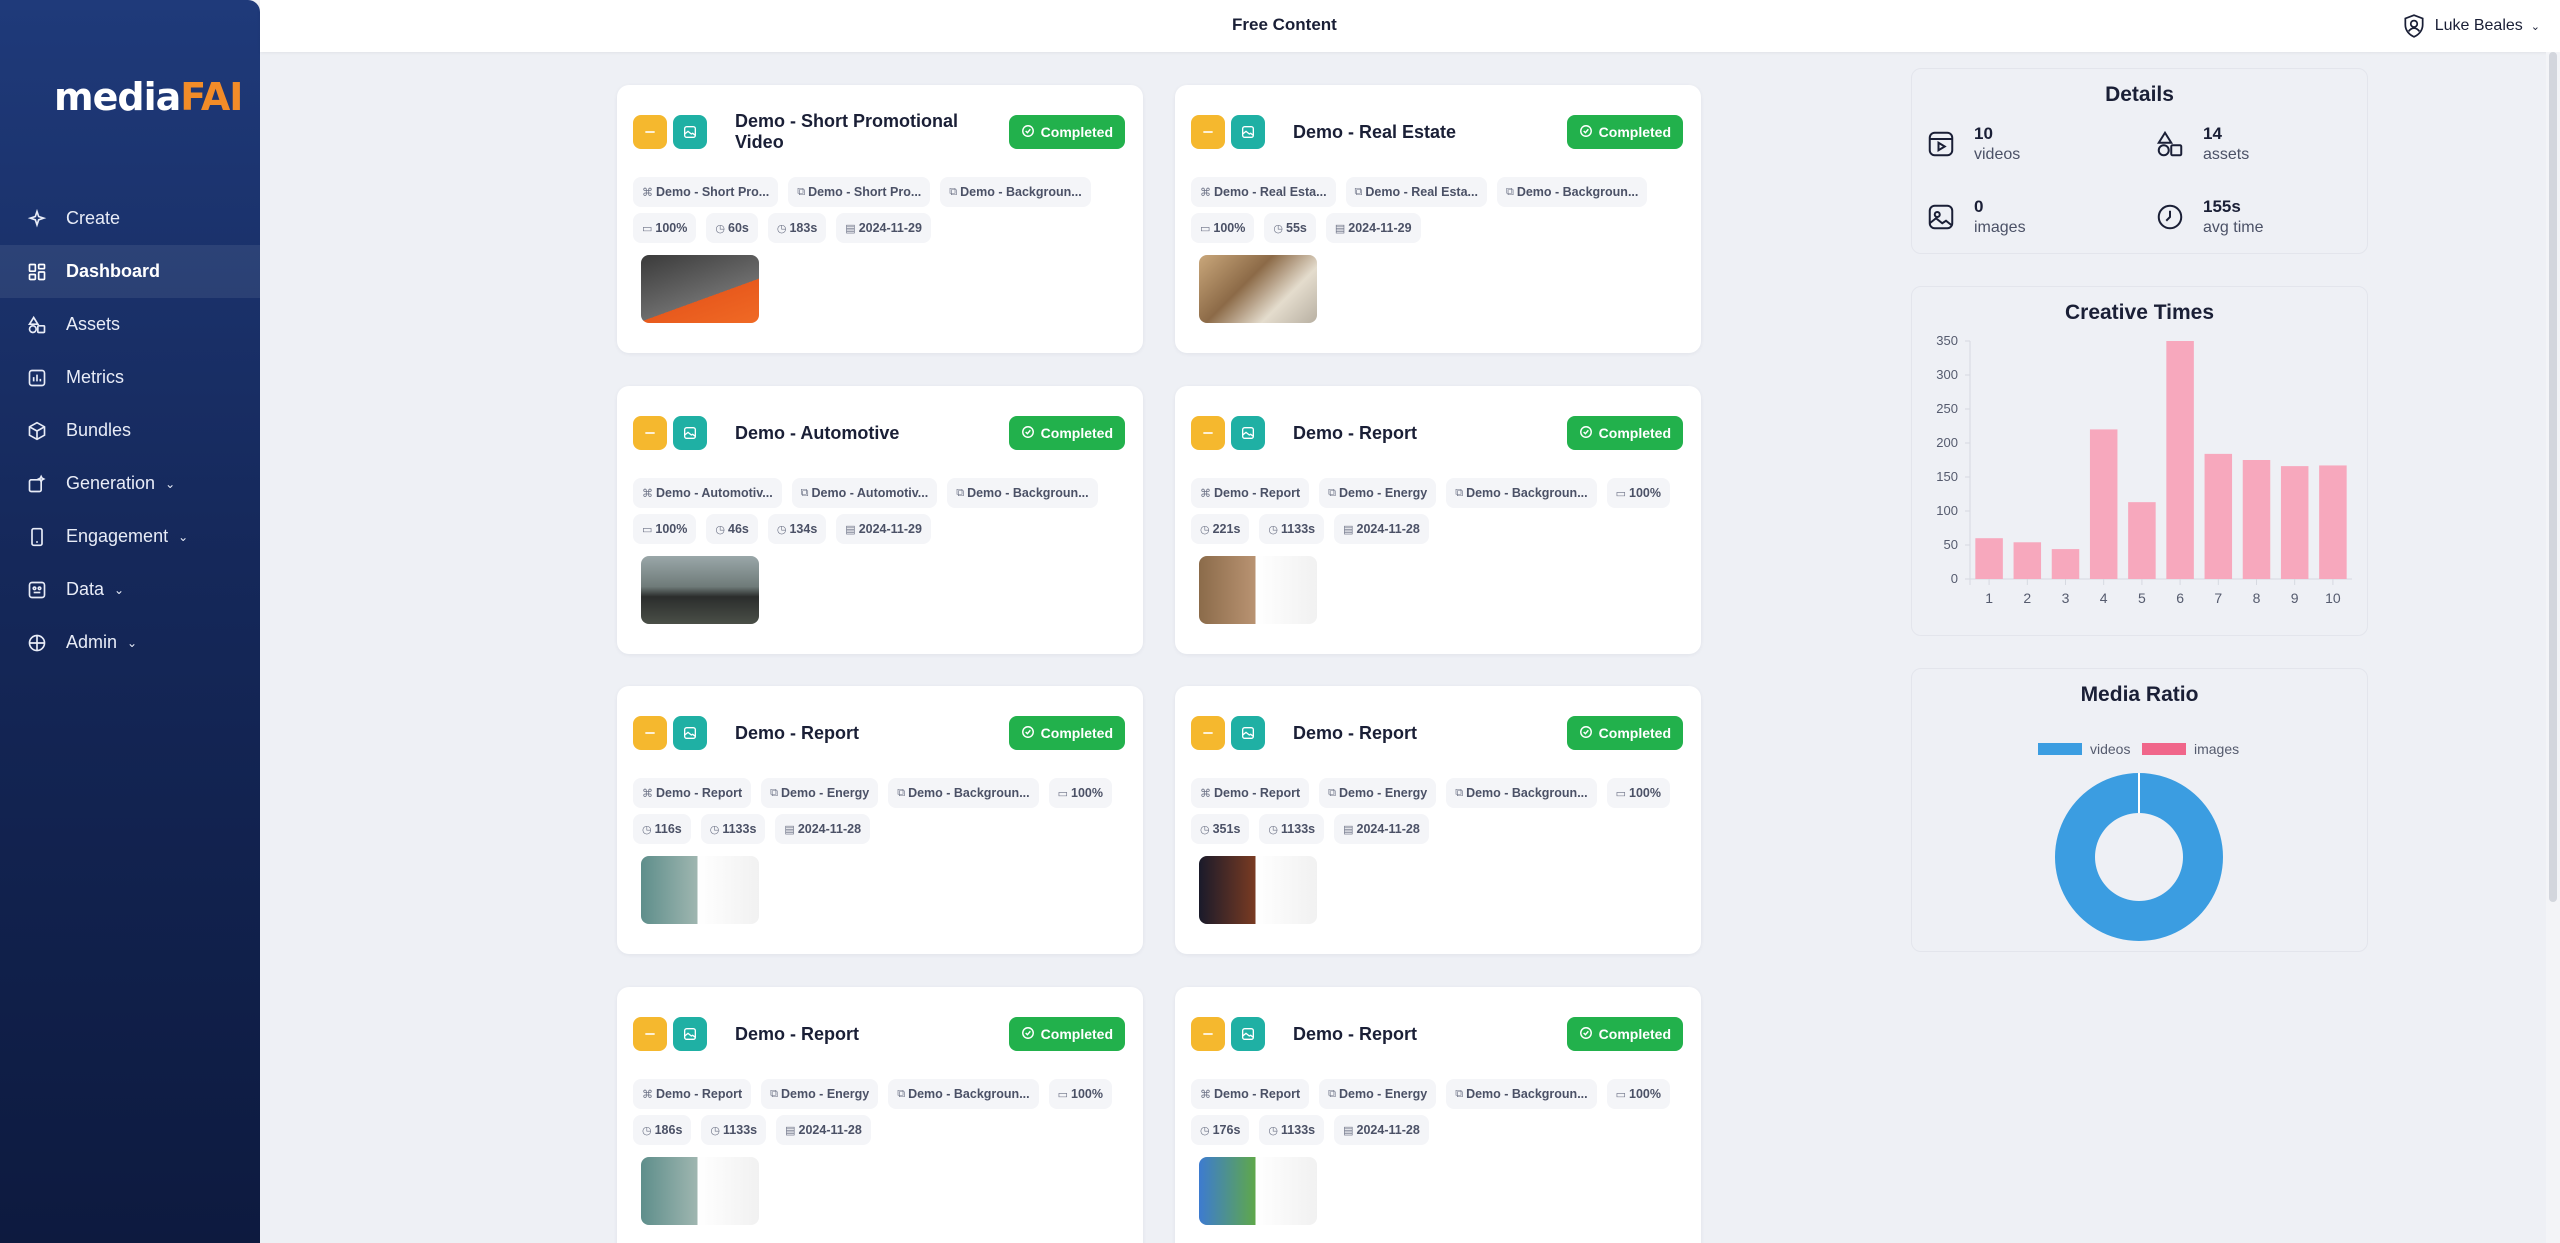 The height and width of the screenshot is (1243, 2560). Describe the element at coordinates (130, 642) in the screenshot. I see `sidebar-item-admin: Admin ⌄` at that location.